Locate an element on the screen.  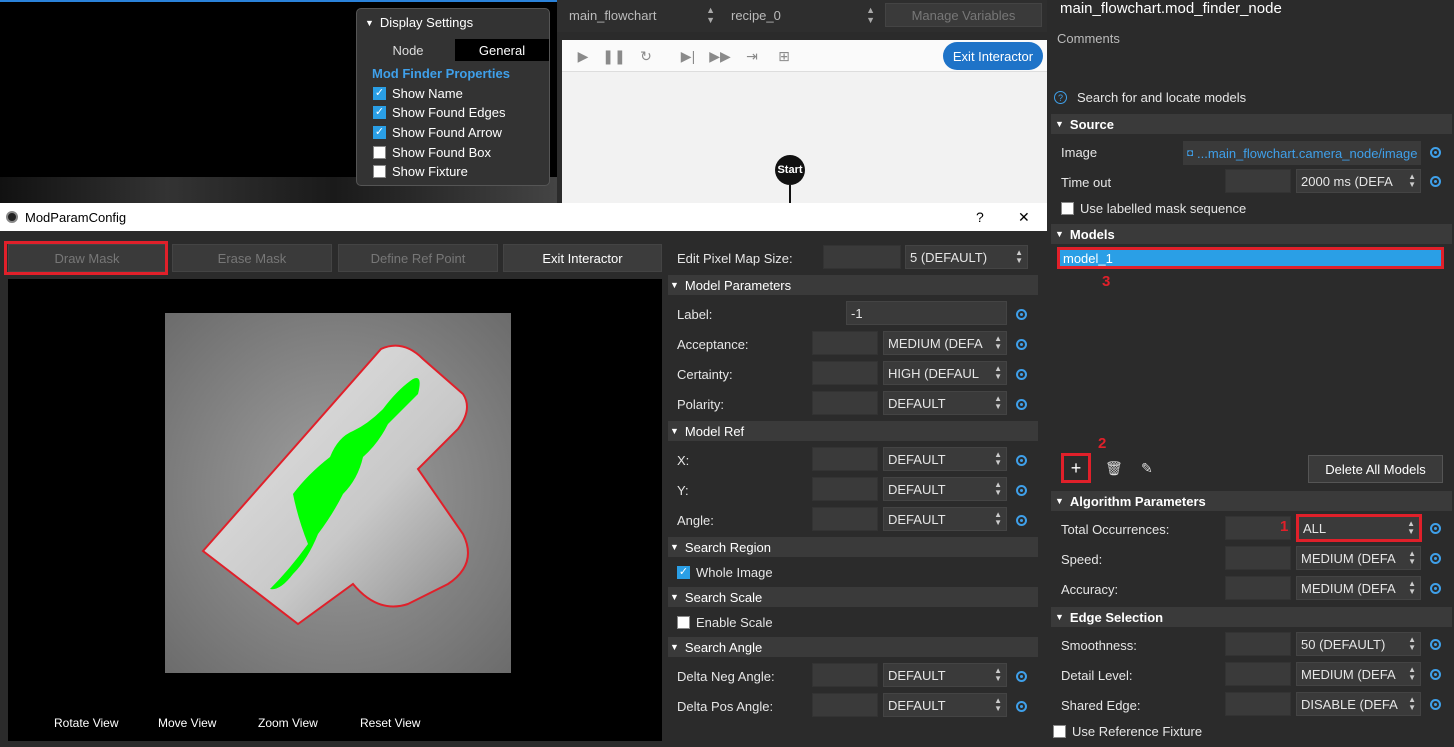
delete-all-models-button: Delete All Models is located at coordinates (1375, 469).